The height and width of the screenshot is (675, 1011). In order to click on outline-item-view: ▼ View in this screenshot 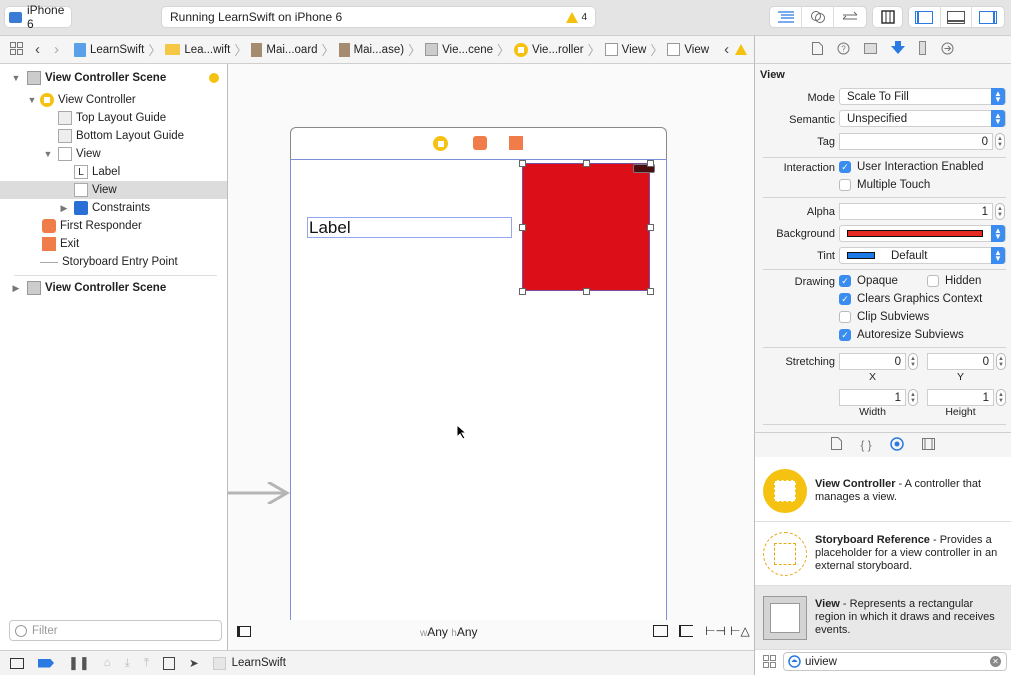, I will do `click(113, 154)`.